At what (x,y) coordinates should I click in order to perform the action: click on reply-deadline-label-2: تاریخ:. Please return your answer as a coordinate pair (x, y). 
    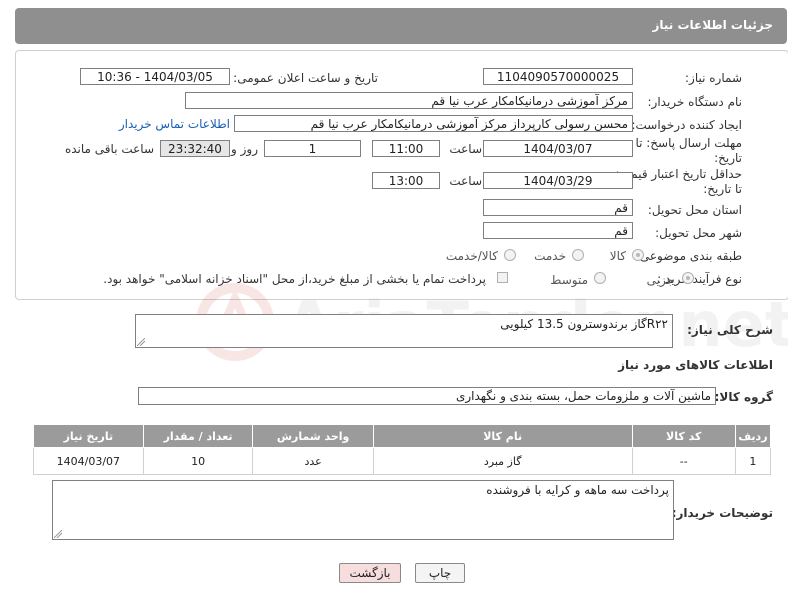
    Looking at the image, I should click on (728, 158).